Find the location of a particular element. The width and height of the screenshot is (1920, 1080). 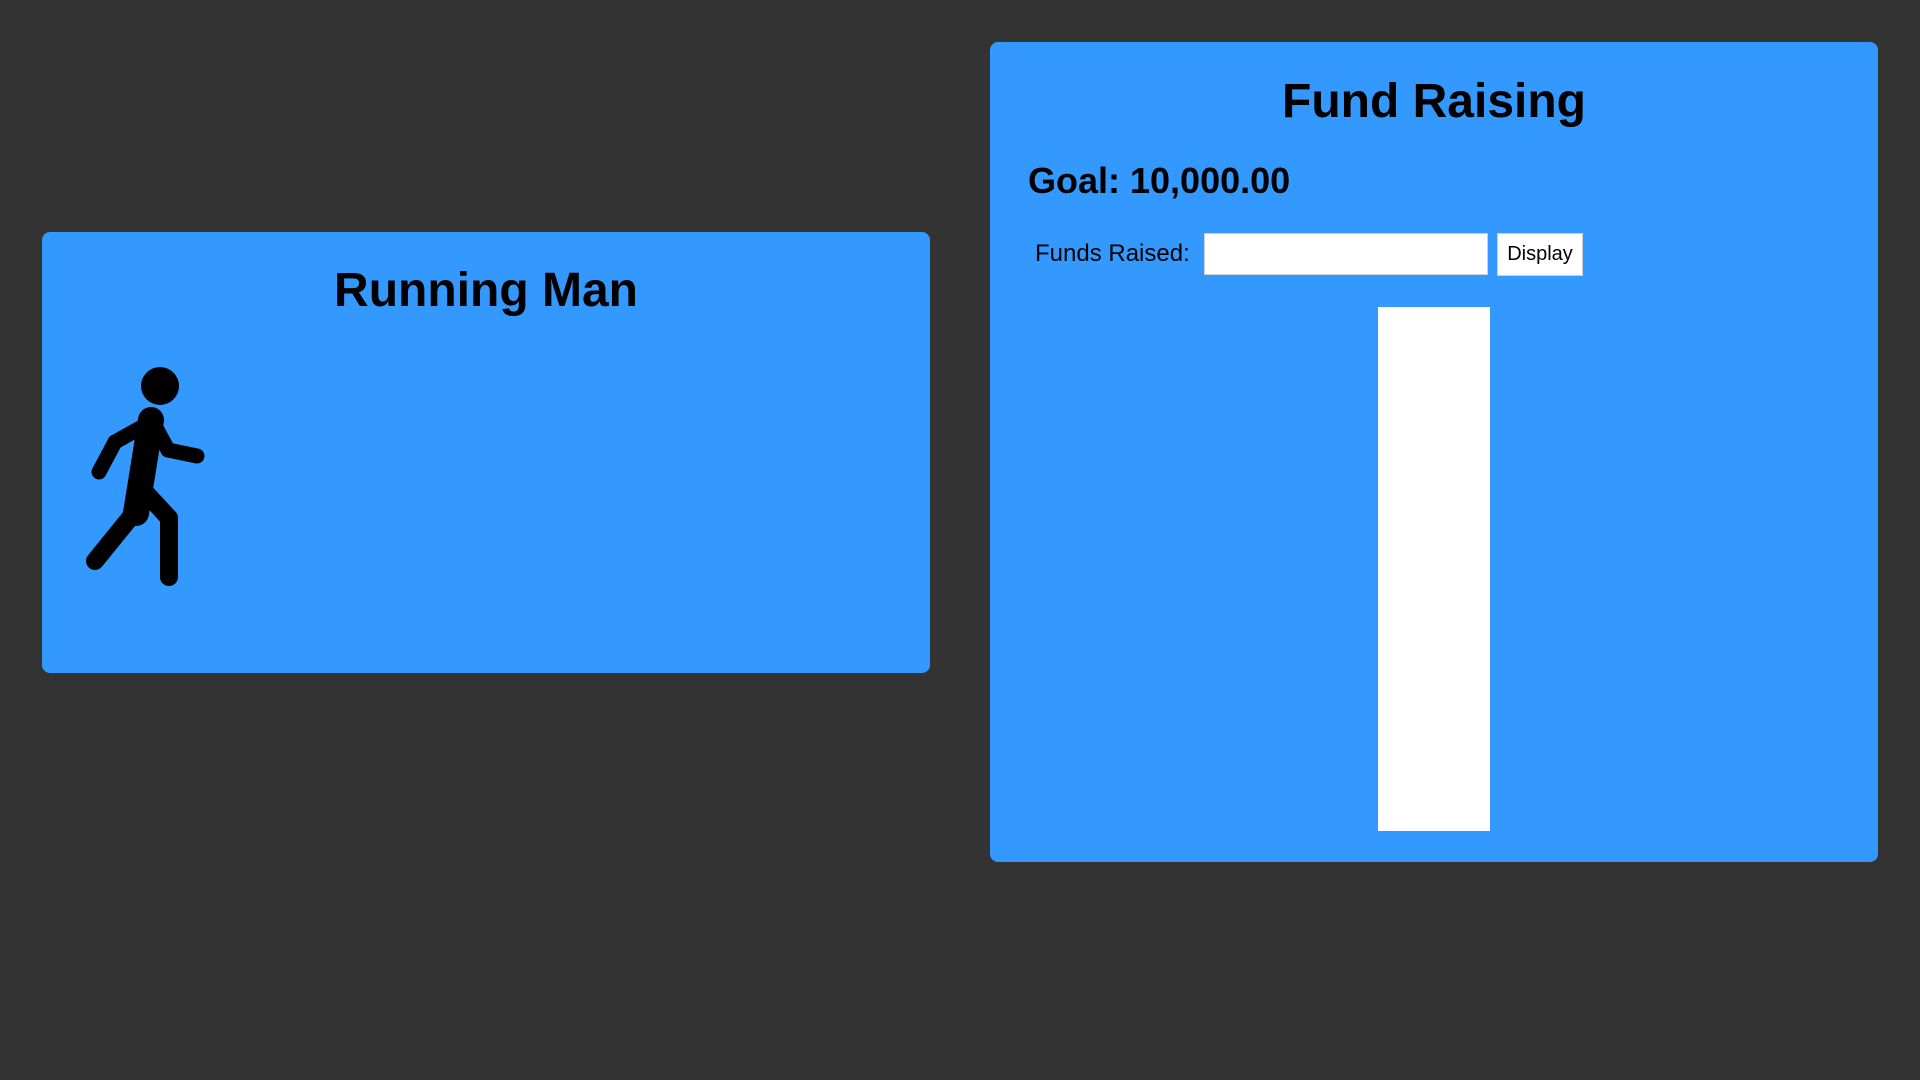

funds-raised-input is located at coordinates (1346, 254).